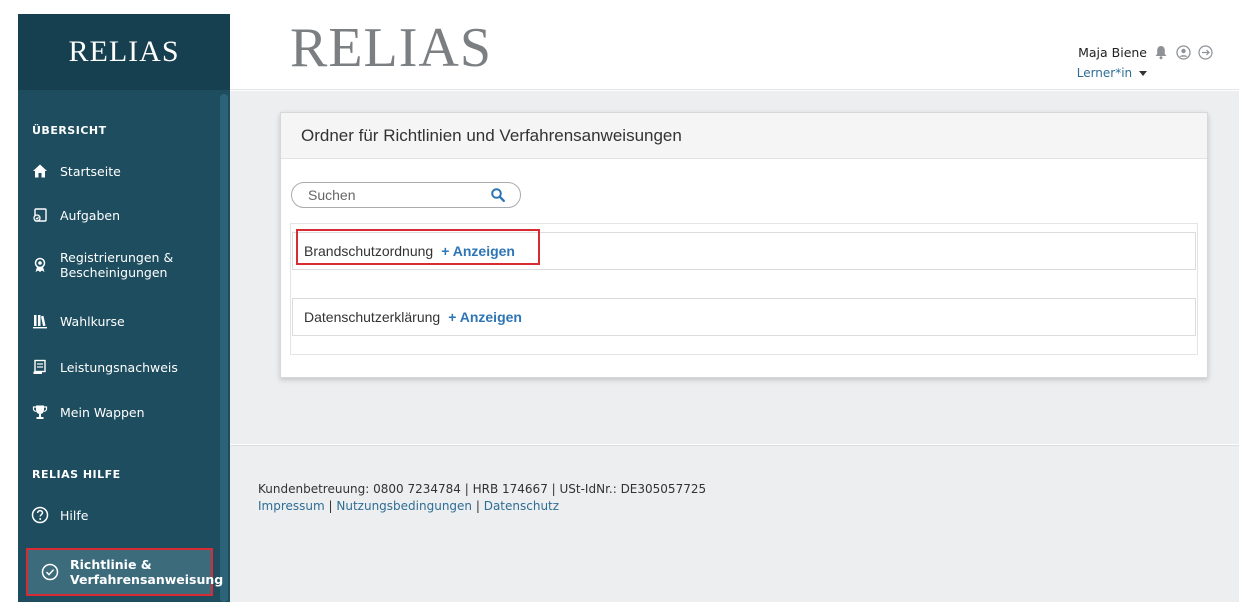  What do you see at coordinates (372, 317) in the screenshot?
I see `folder-name: Datenschutzerklärung` at bounding box center [372, 317].